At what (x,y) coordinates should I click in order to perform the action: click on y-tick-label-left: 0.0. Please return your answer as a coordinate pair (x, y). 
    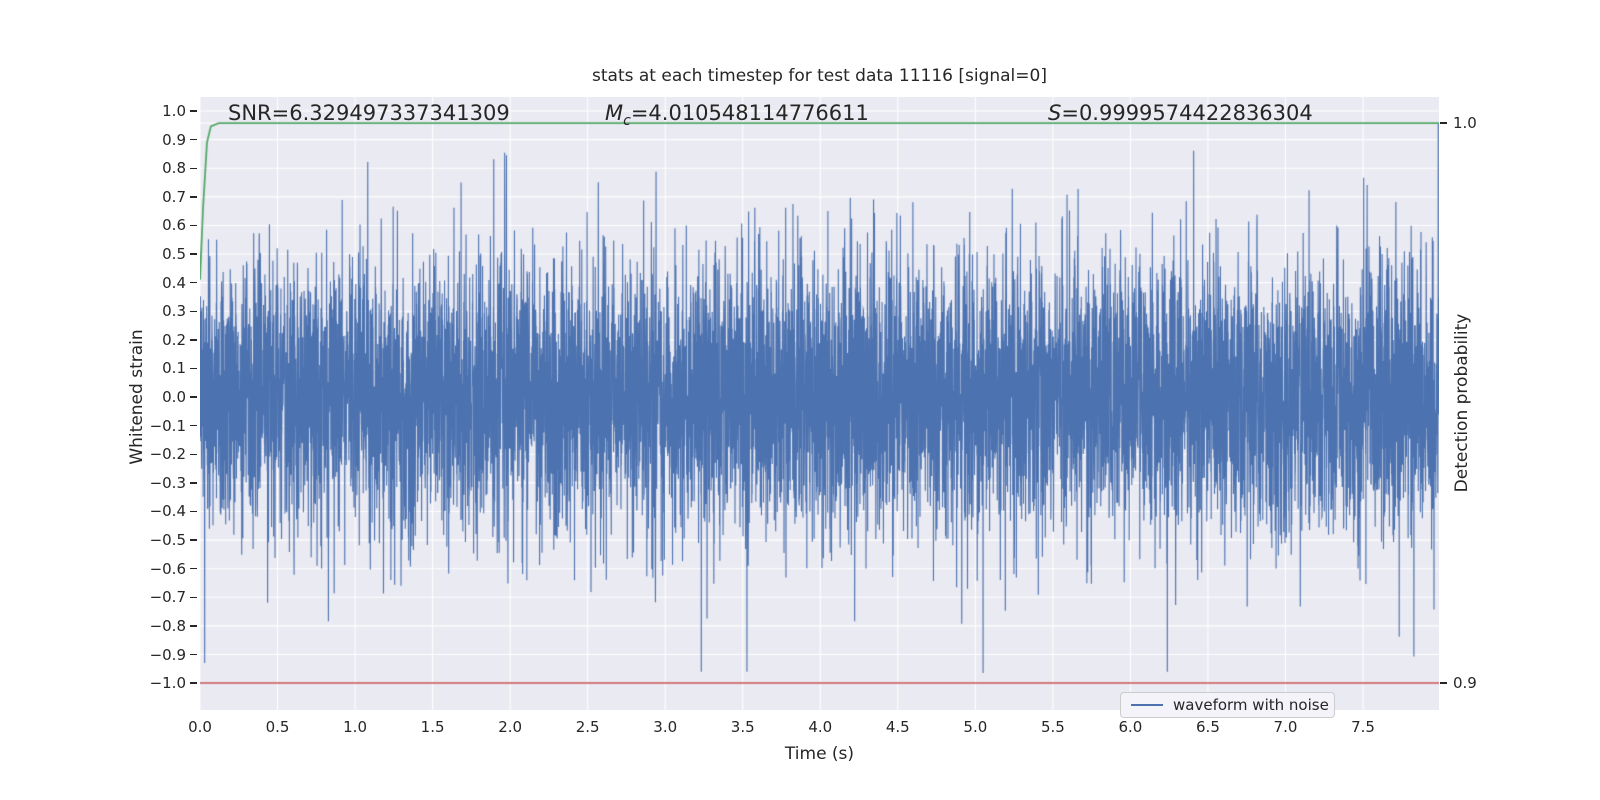
    Looking at the image, I should click on (174, 397).